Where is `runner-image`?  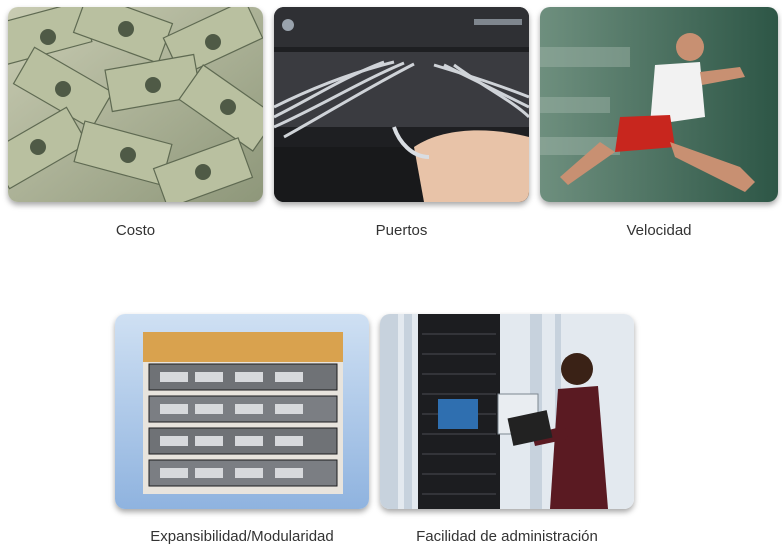
runner-image is located at coordinates (659, 104).